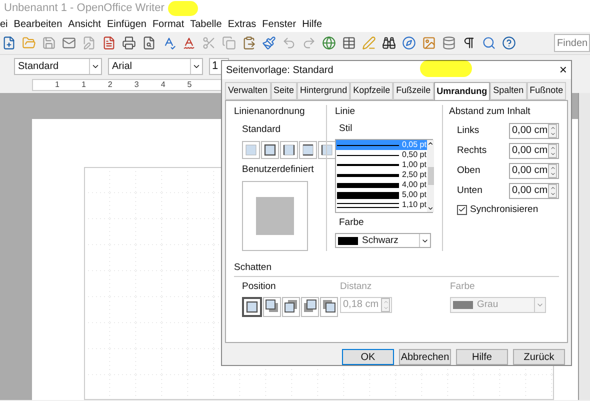 The width and height of the screenshot is (590, 401). What do you see at coordinates (206, 24) in the screenshot?
I see `menu-item: Tabelle` at bounding box center [206, 24].